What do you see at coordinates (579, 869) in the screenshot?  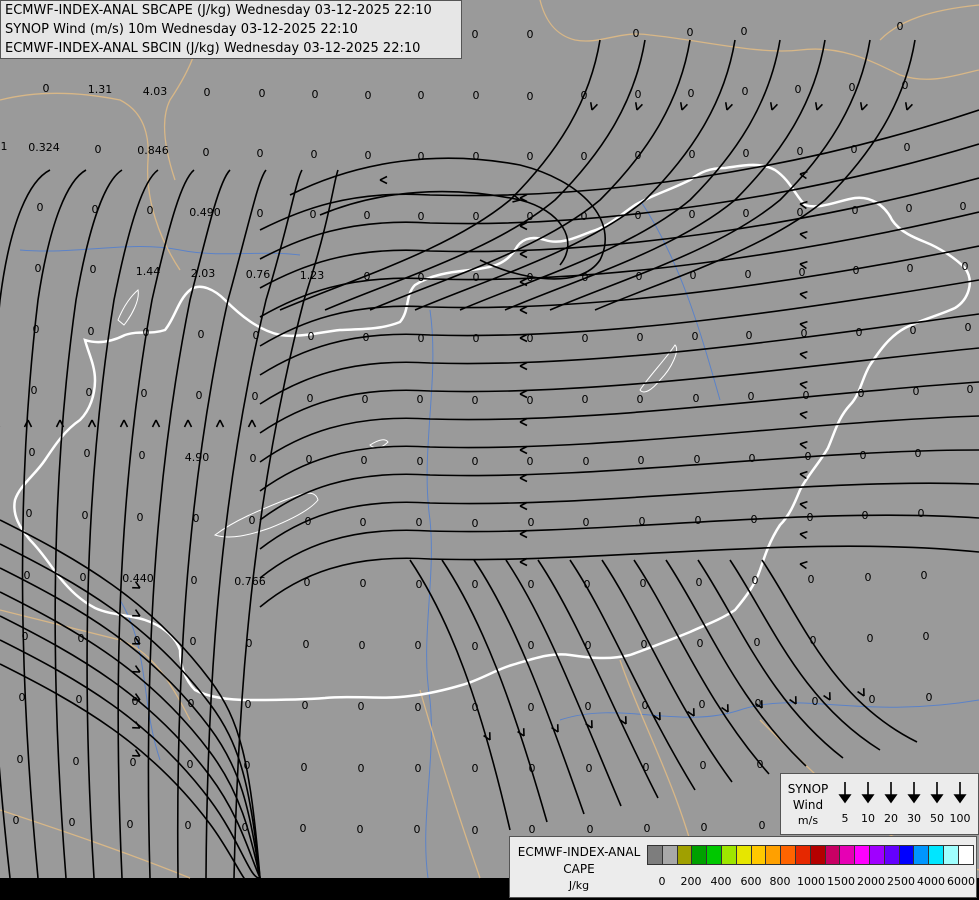 I see `cape-legend-title: CAPE` at bounding box center [579, 869].